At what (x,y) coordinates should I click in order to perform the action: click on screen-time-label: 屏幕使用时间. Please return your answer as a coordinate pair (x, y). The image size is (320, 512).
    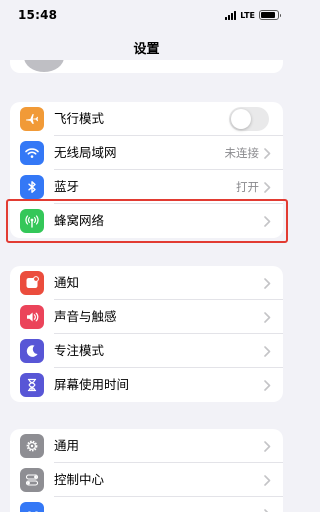
    Looking at the image, I should click on (92, 384).